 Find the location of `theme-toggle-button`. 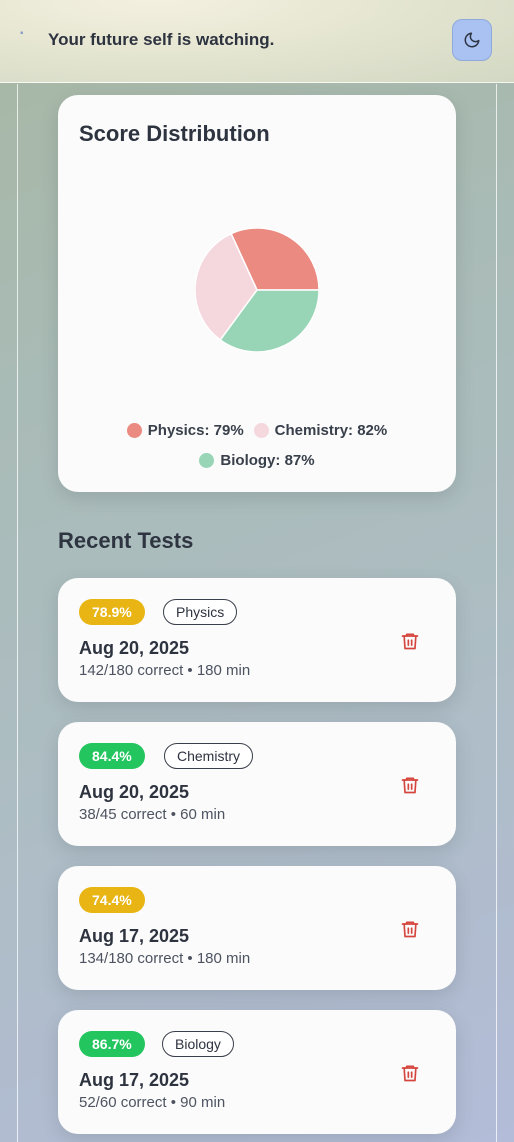

theme-toggle-button is located at coordinates (472, 40).